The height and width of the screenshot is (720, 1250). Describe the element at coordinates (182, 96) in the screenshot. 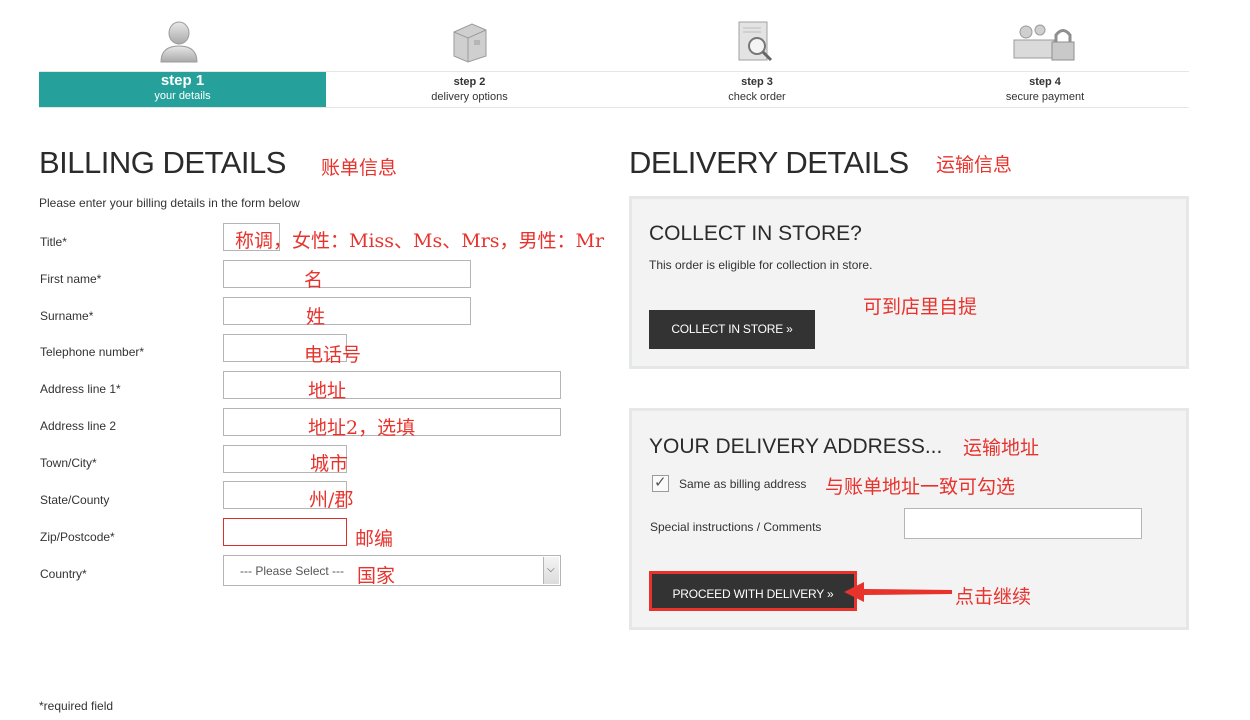

I see `step-subtitle: your details` at that location.